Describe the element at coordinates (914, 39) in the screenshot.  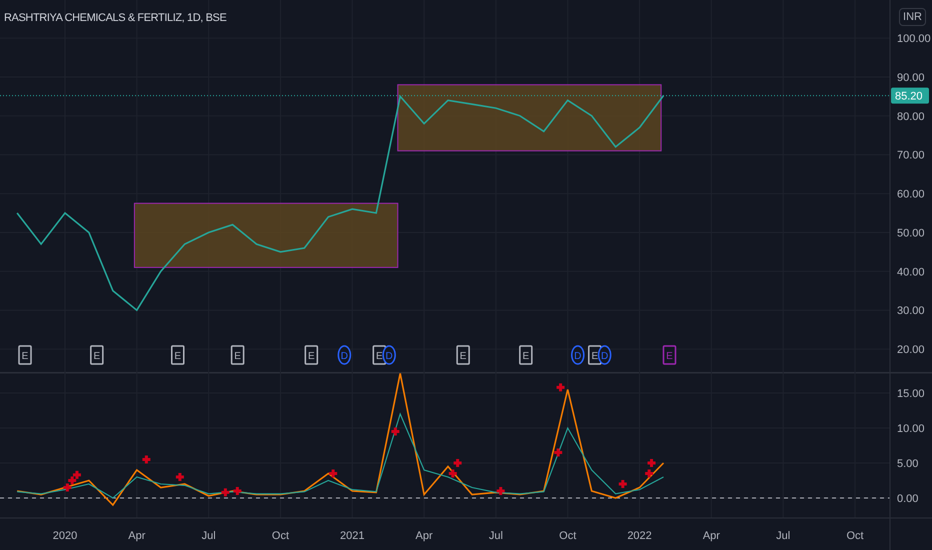
I see `axis-label: 100.00` at that location.